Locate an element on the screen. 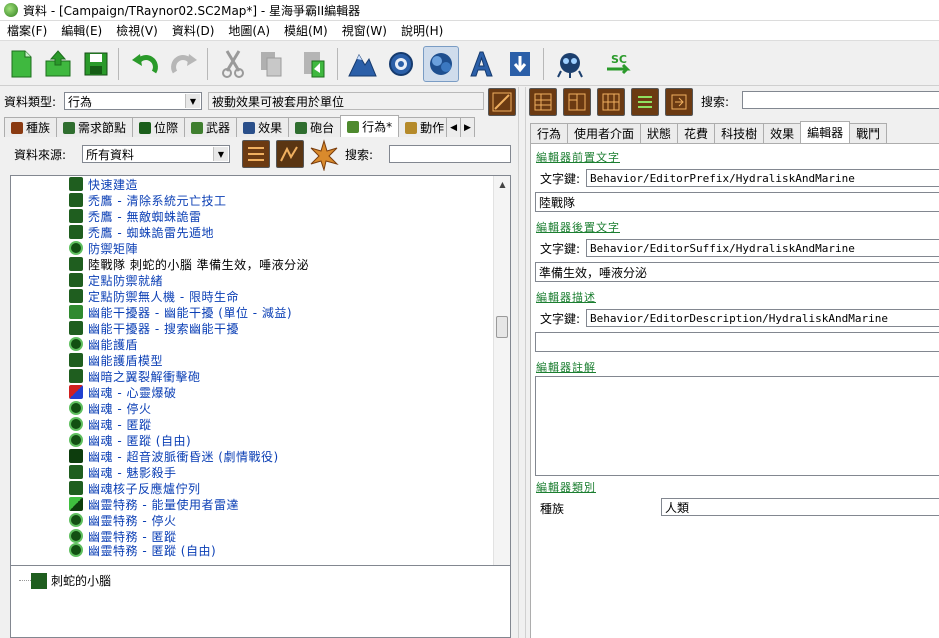 Image resolution: width=939 pixels, height=638 pixels. menu-edit: 編輯(E) is located at coordinates (81, 30).